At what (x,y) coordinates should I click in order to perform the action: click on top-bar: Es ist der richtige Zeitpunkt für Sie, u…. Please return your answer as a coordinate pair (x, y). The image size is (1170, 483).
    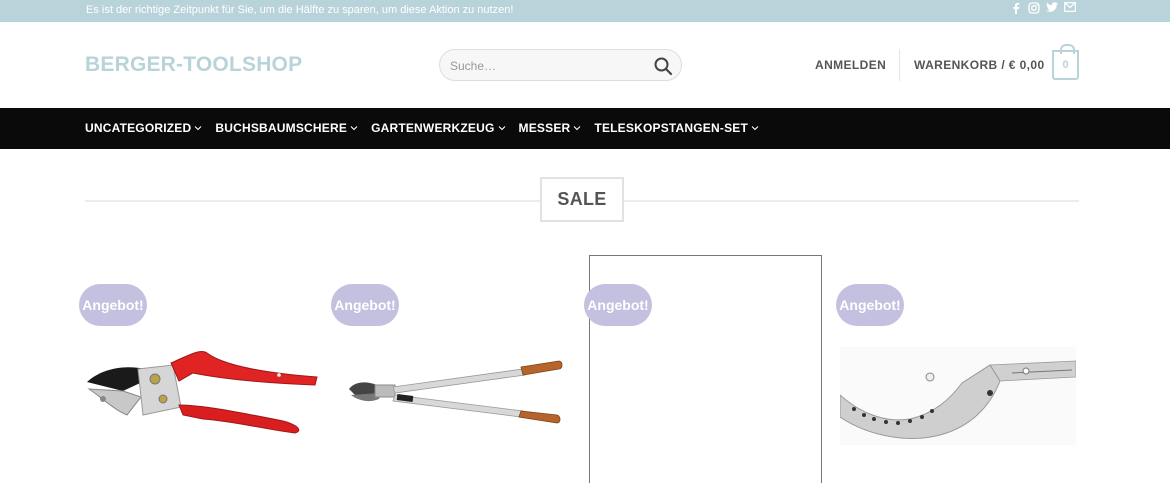
    Looking at the image, I should click on (585, 11).